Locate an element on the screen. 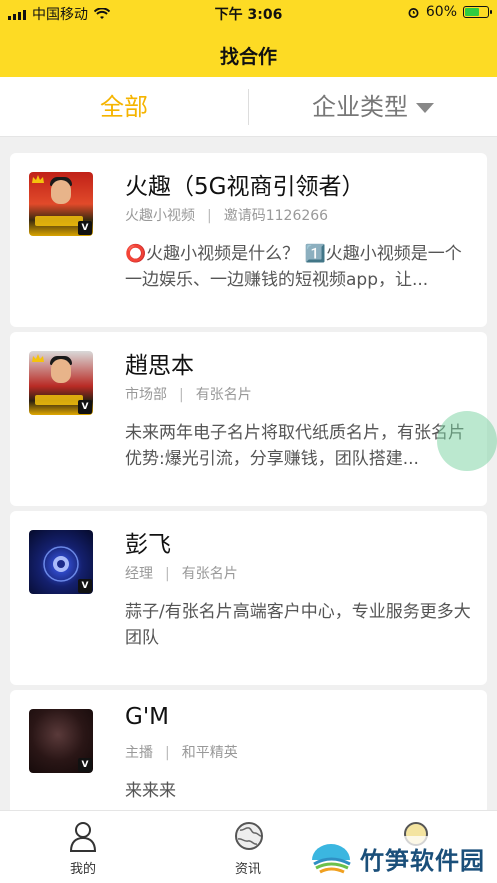  contact-meta: 经理 | 有张名片 is located at coordinates (181, 574).